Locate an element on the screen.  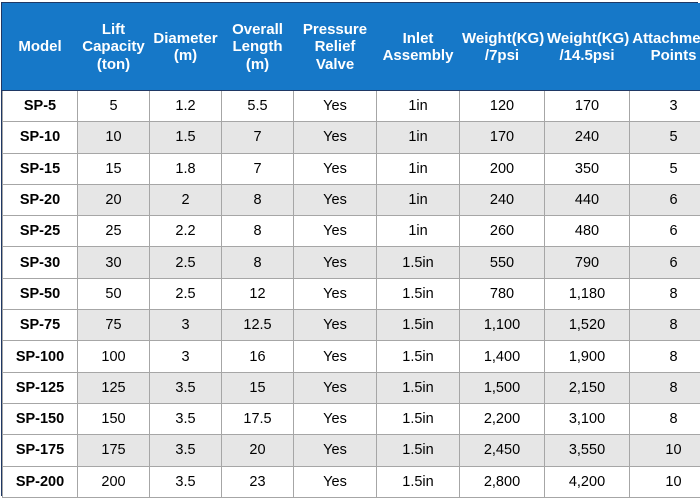
data-cell: 1,400 is located at coordinates (502, 356).